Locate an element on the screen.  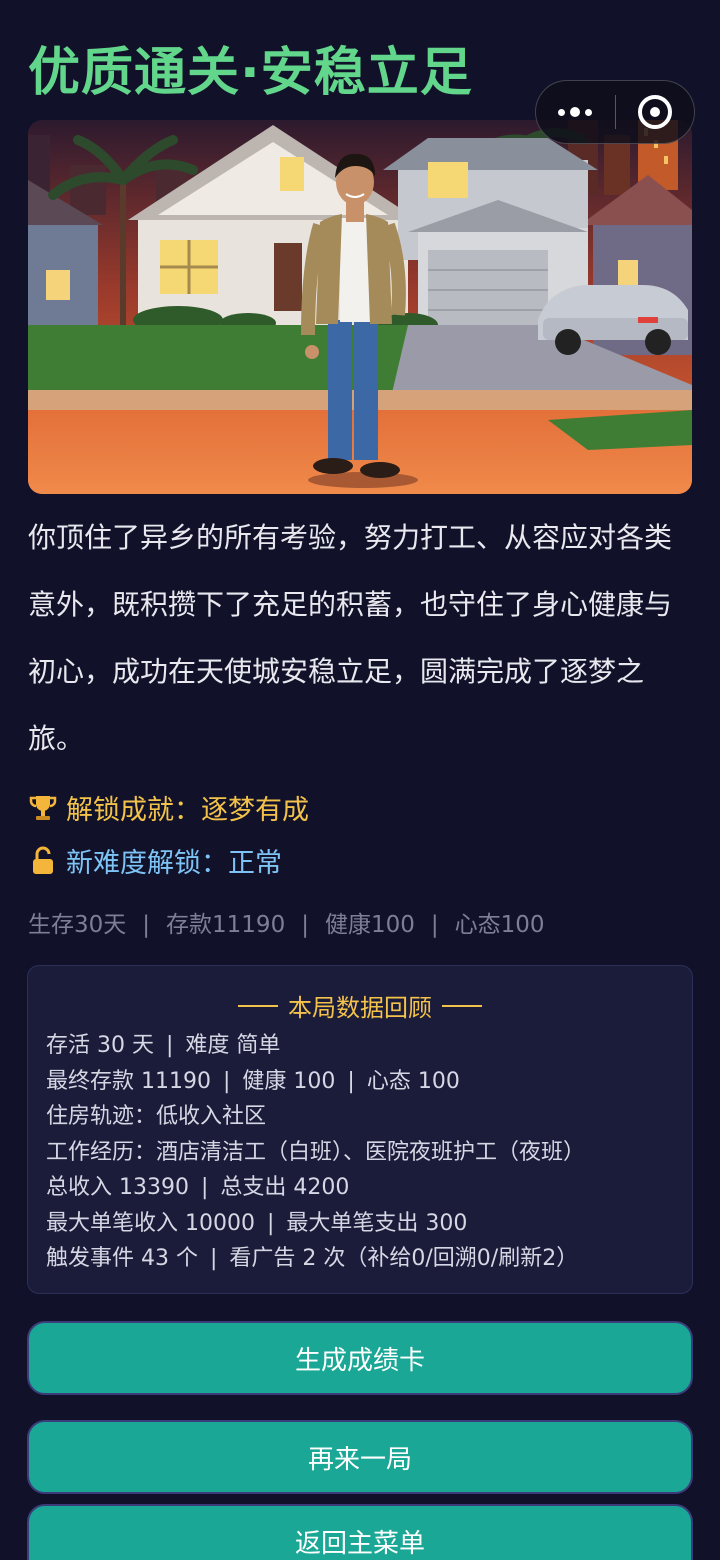
review-survival-days: 存活 30 天 is located at coordinates (100, 1045).